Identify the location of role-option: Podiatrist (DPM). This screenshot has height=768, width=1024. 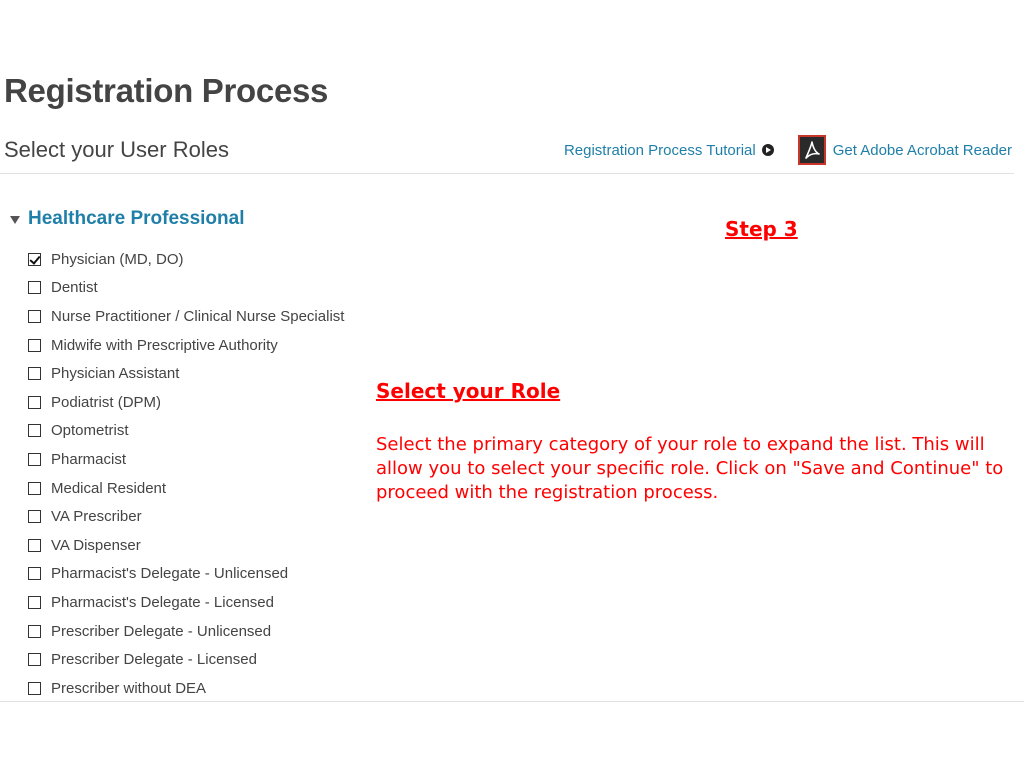
(186, 402).